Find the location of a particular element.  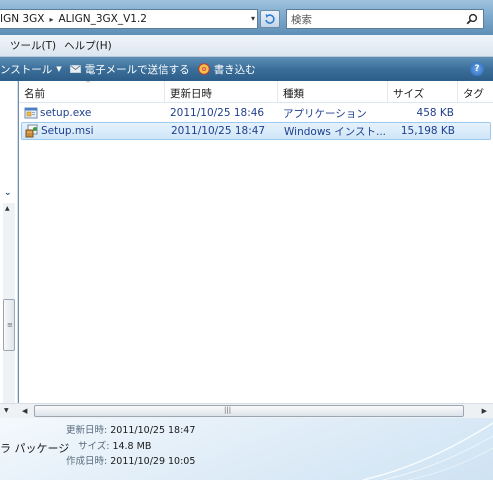

details-file-type: ラ パッケージ is located at coordinates (35, 448).